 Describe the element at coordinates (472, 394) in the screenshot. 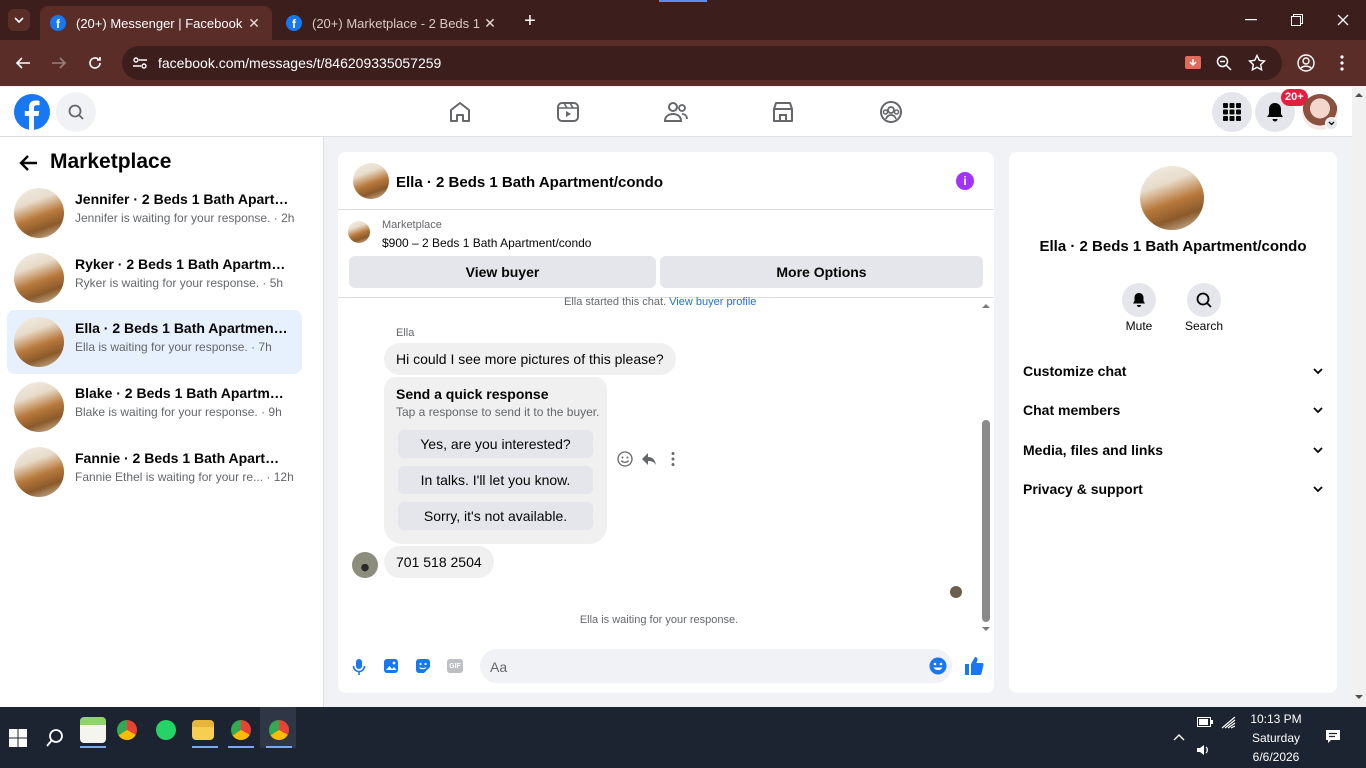

I see `quick-response-title: Send a quick response` at that location.